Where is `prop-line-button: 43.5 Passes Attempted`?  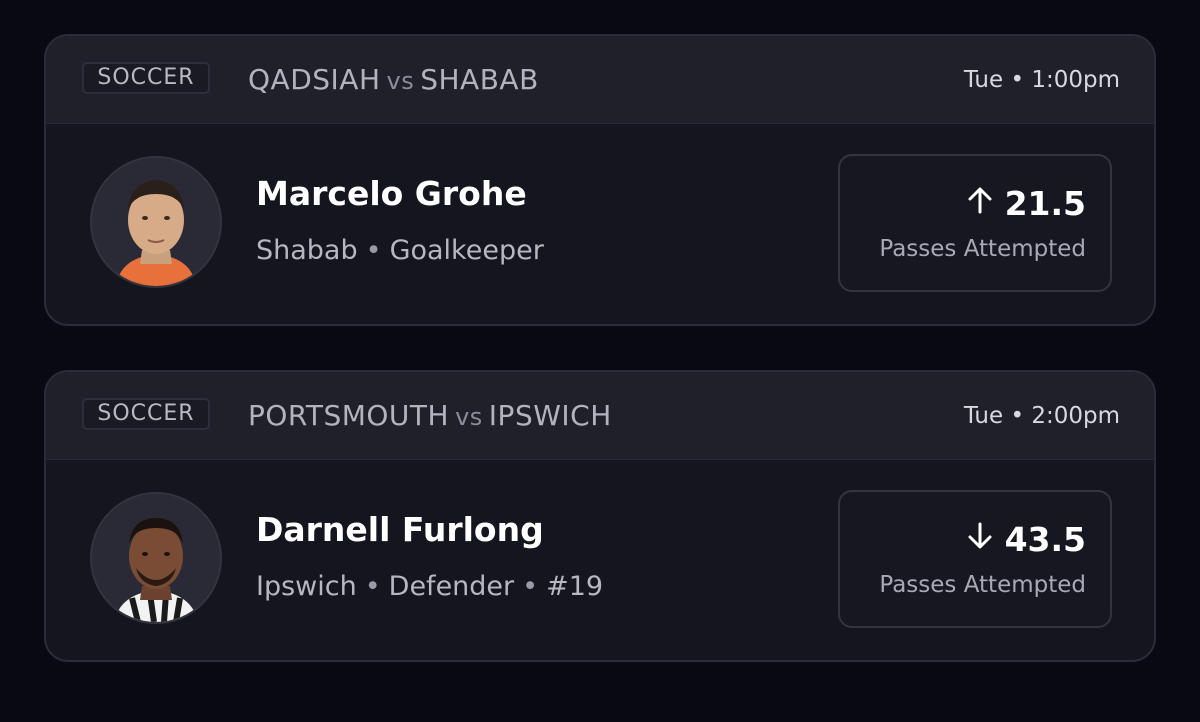 prop-line-button: 43.5 Passes Attempted is located at coordinates (975, 559).